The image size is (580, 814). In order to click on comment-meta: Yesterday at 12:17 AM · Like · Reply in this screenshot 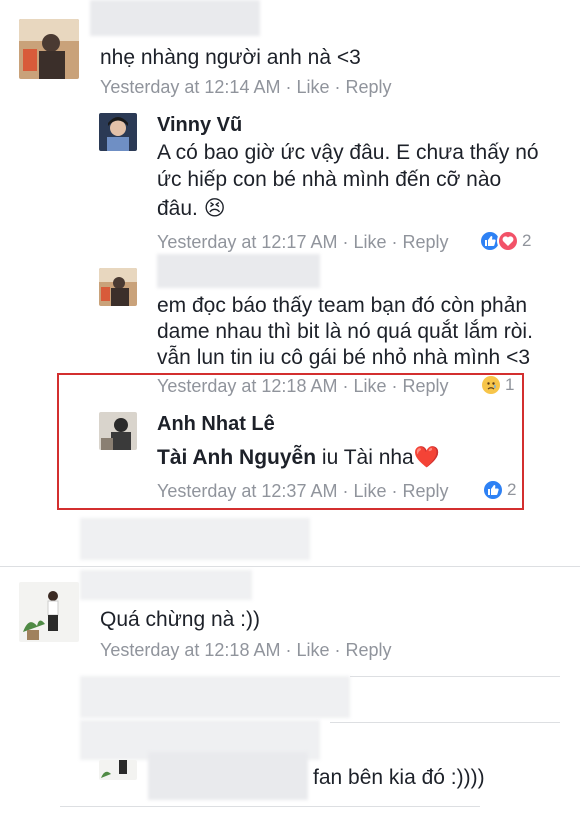, I will do `click(303, 242)`.